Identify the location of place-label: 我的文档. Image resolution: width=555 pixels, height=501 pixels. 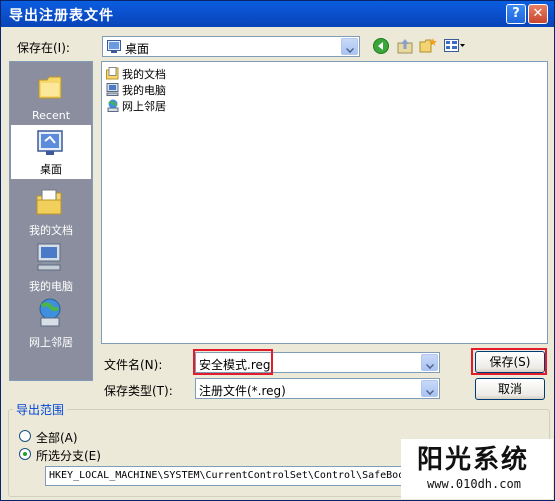
(51, 230).